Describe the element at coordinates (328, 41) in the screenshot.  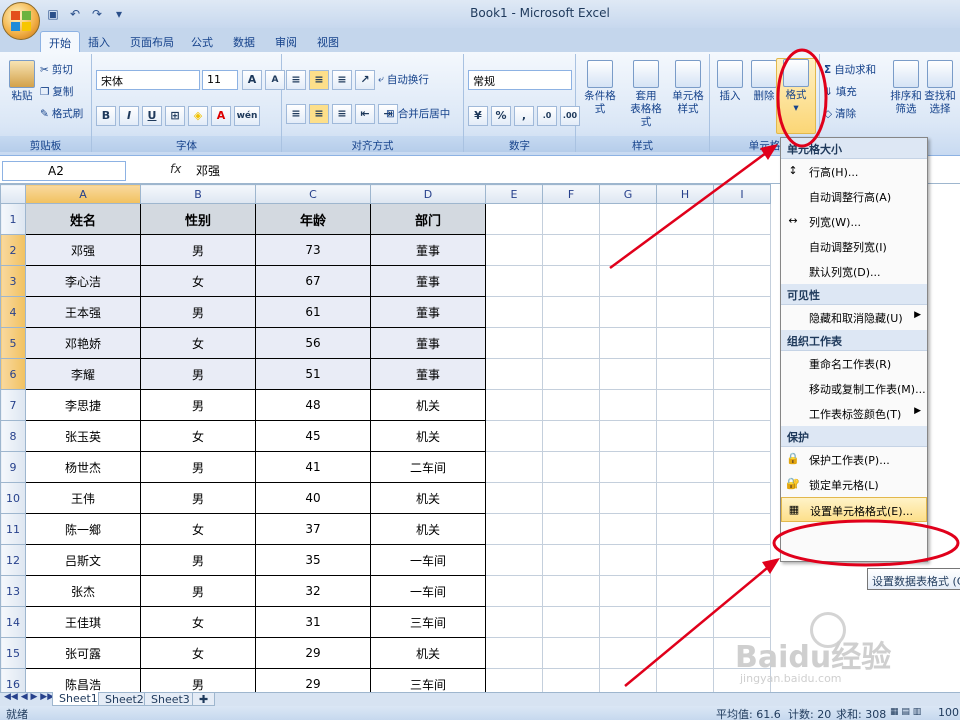
I see `tab-view: 视图` at that location.